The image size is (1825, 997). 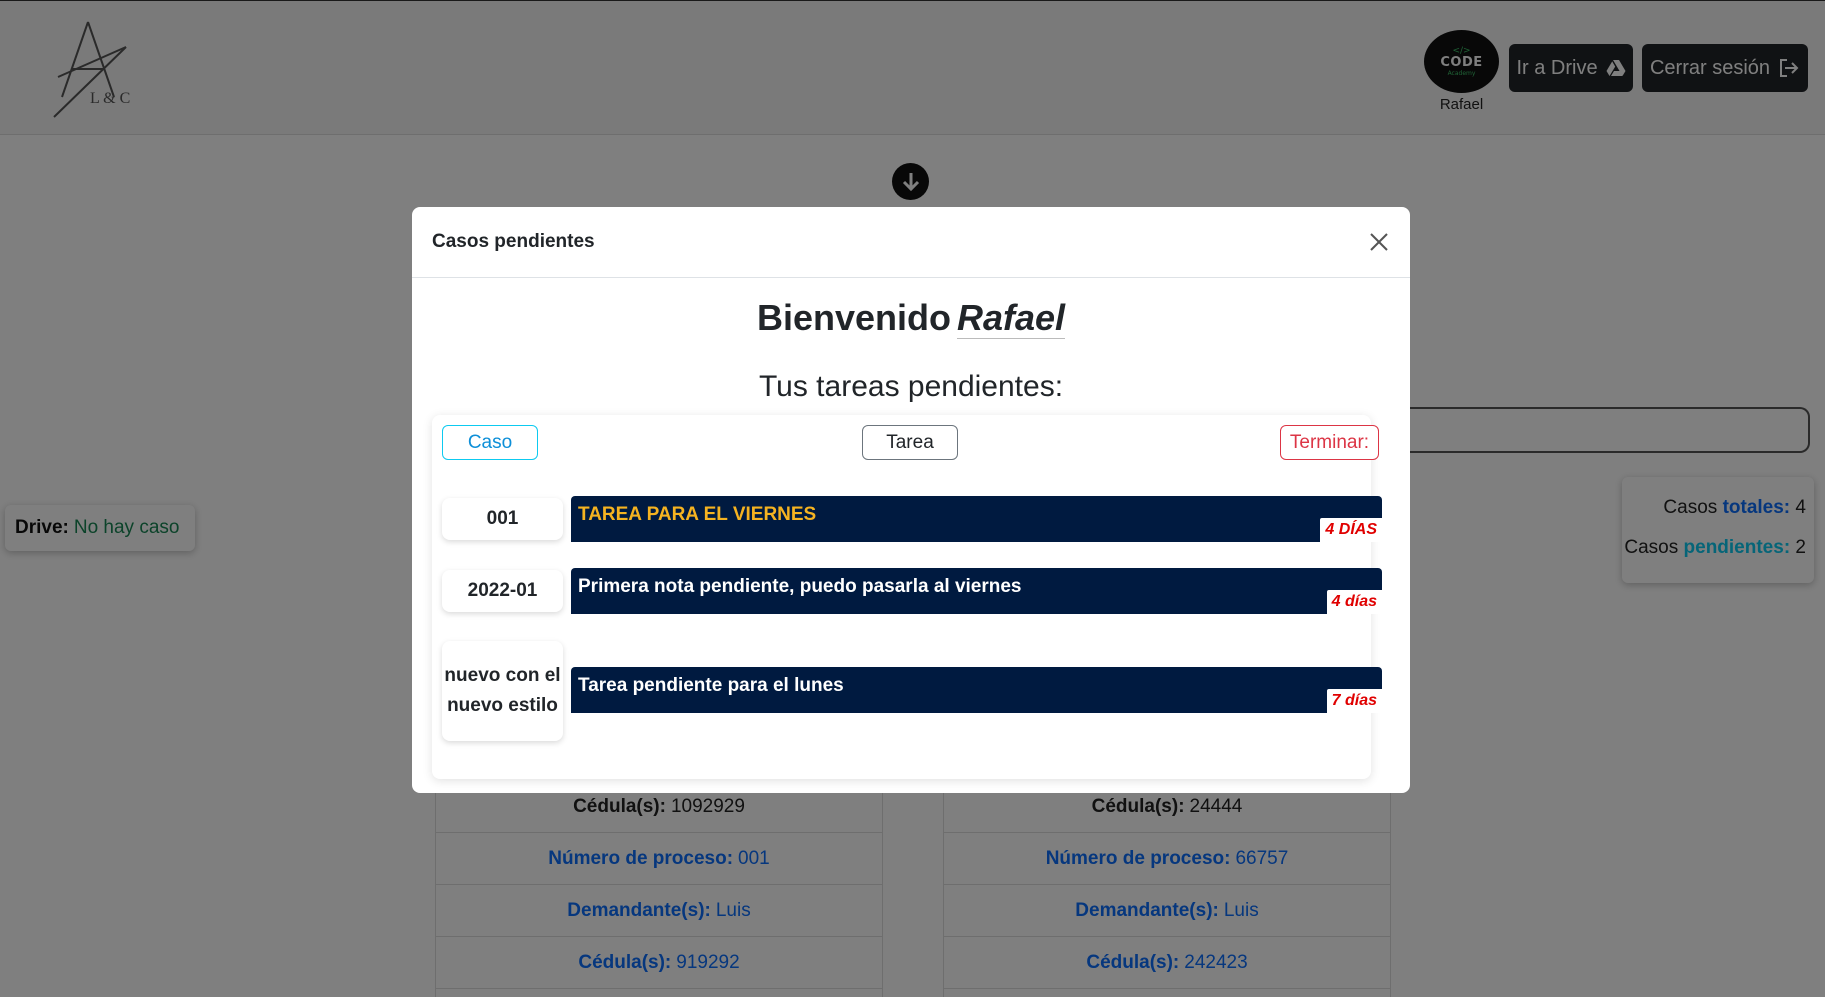 I want to click on task-bar: TAREA PARA EL VIERNES 4 DÍAS, so click(x=976, y=519).